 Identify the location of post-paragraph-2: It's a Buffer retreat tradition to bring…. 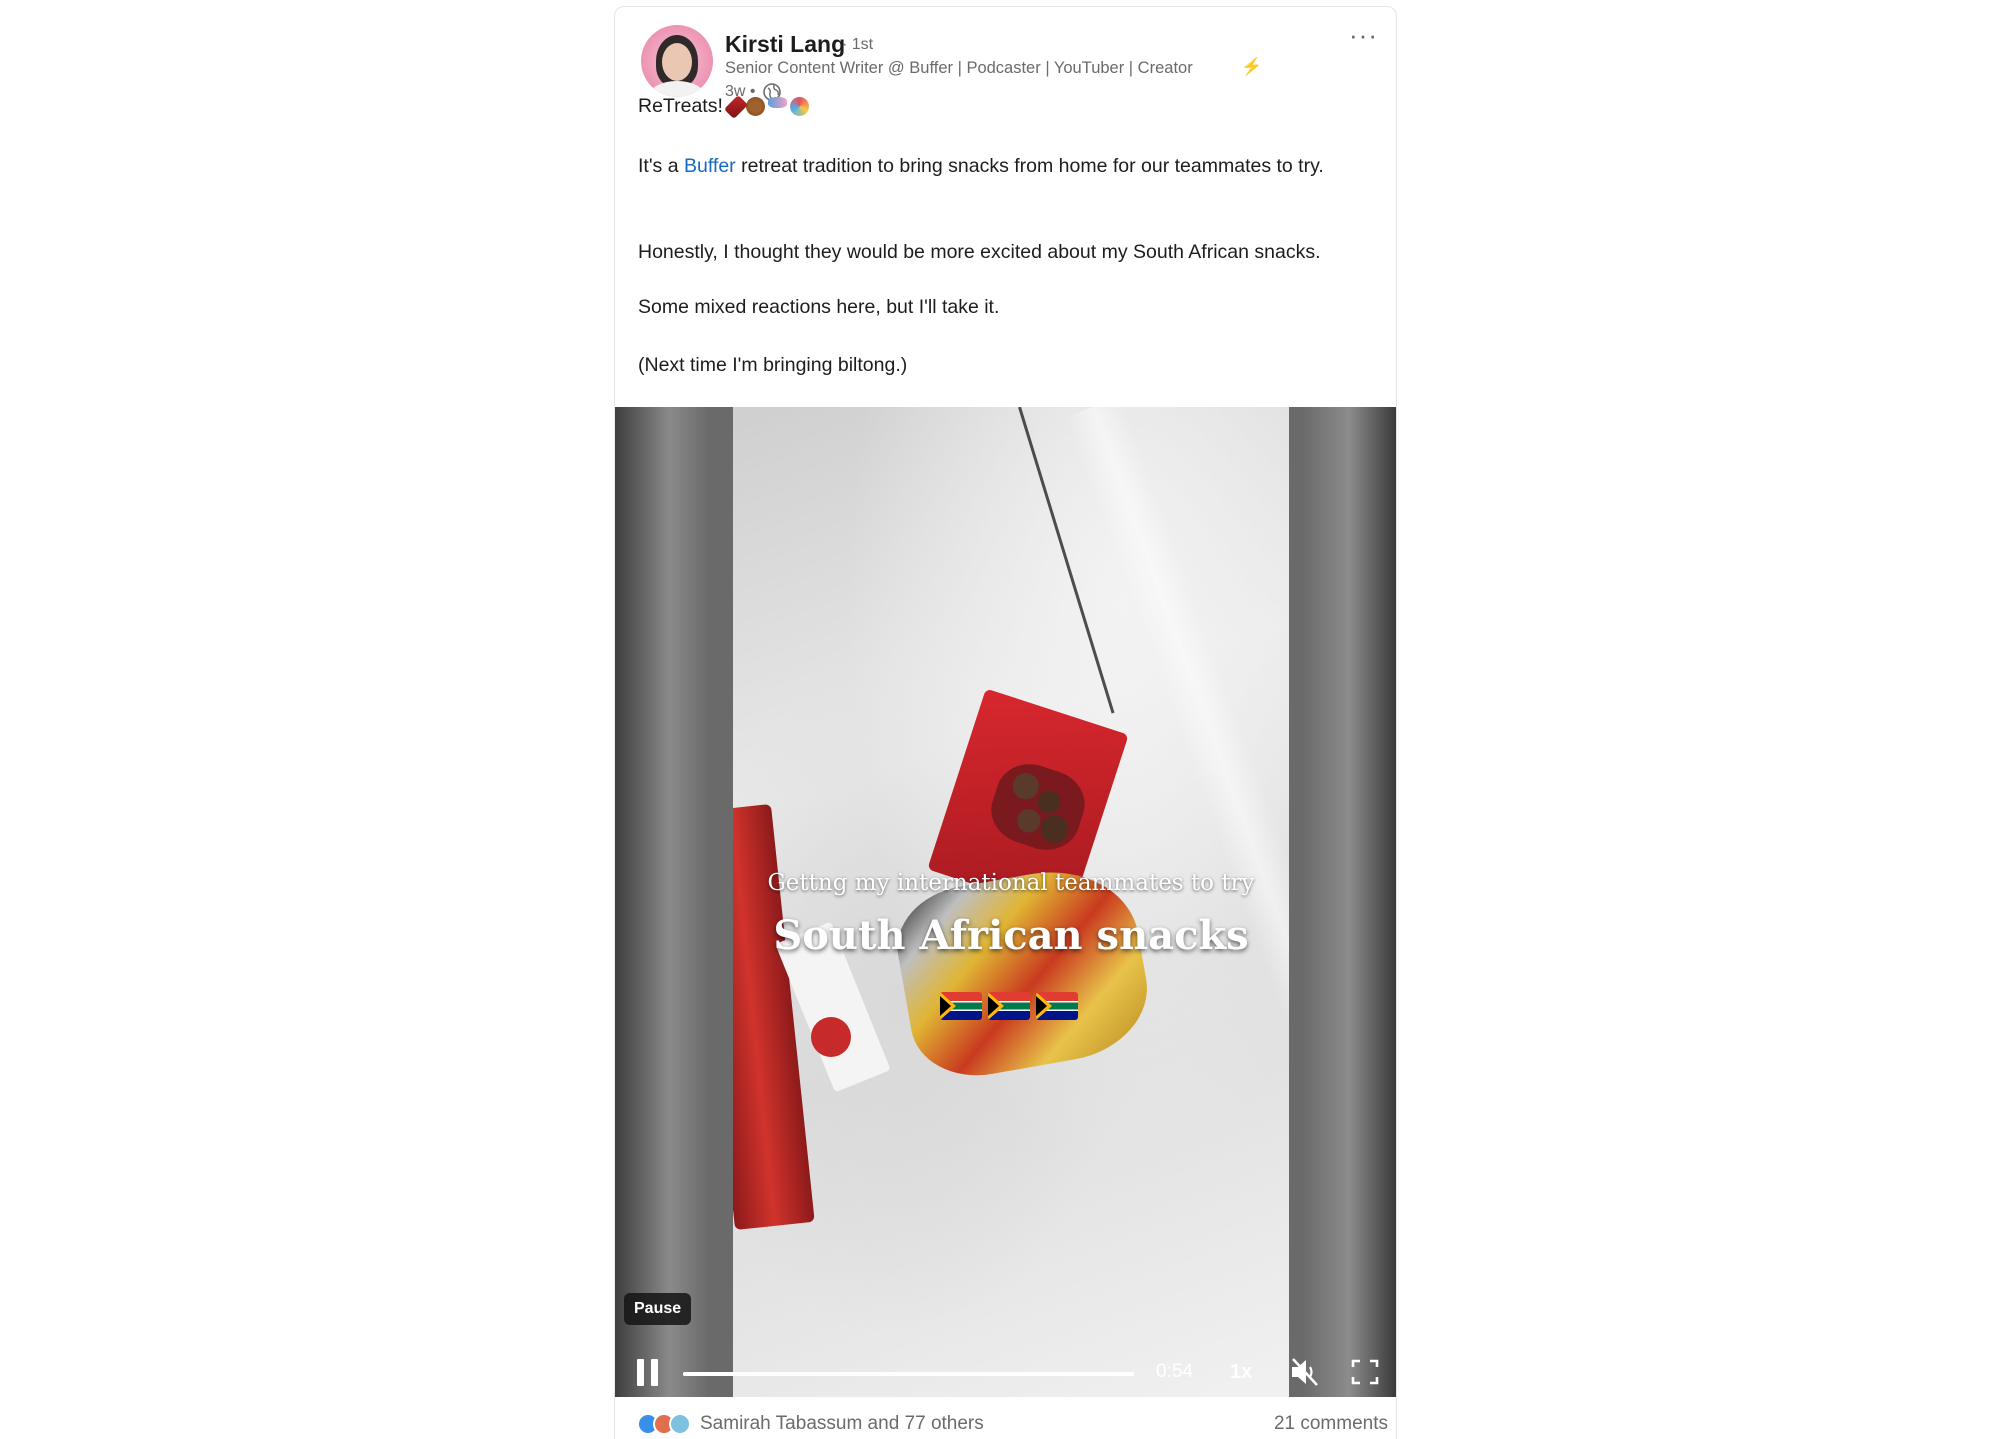
(981, 166).